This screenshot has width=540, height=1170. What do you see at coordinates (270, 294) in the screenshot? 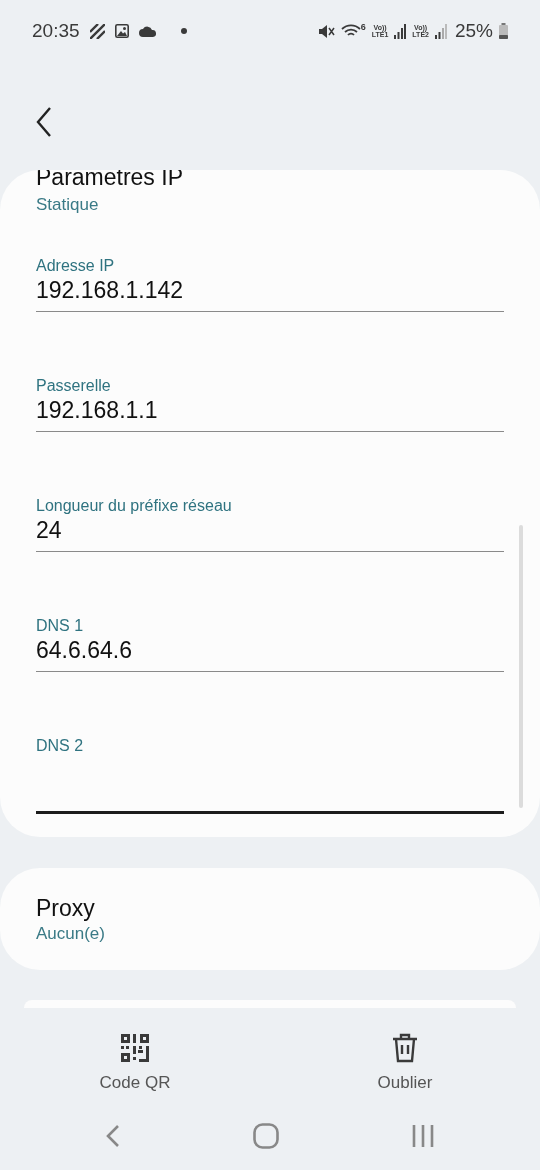
I see `text-field: 192.168.1.142` at bounding box center [270, 294].